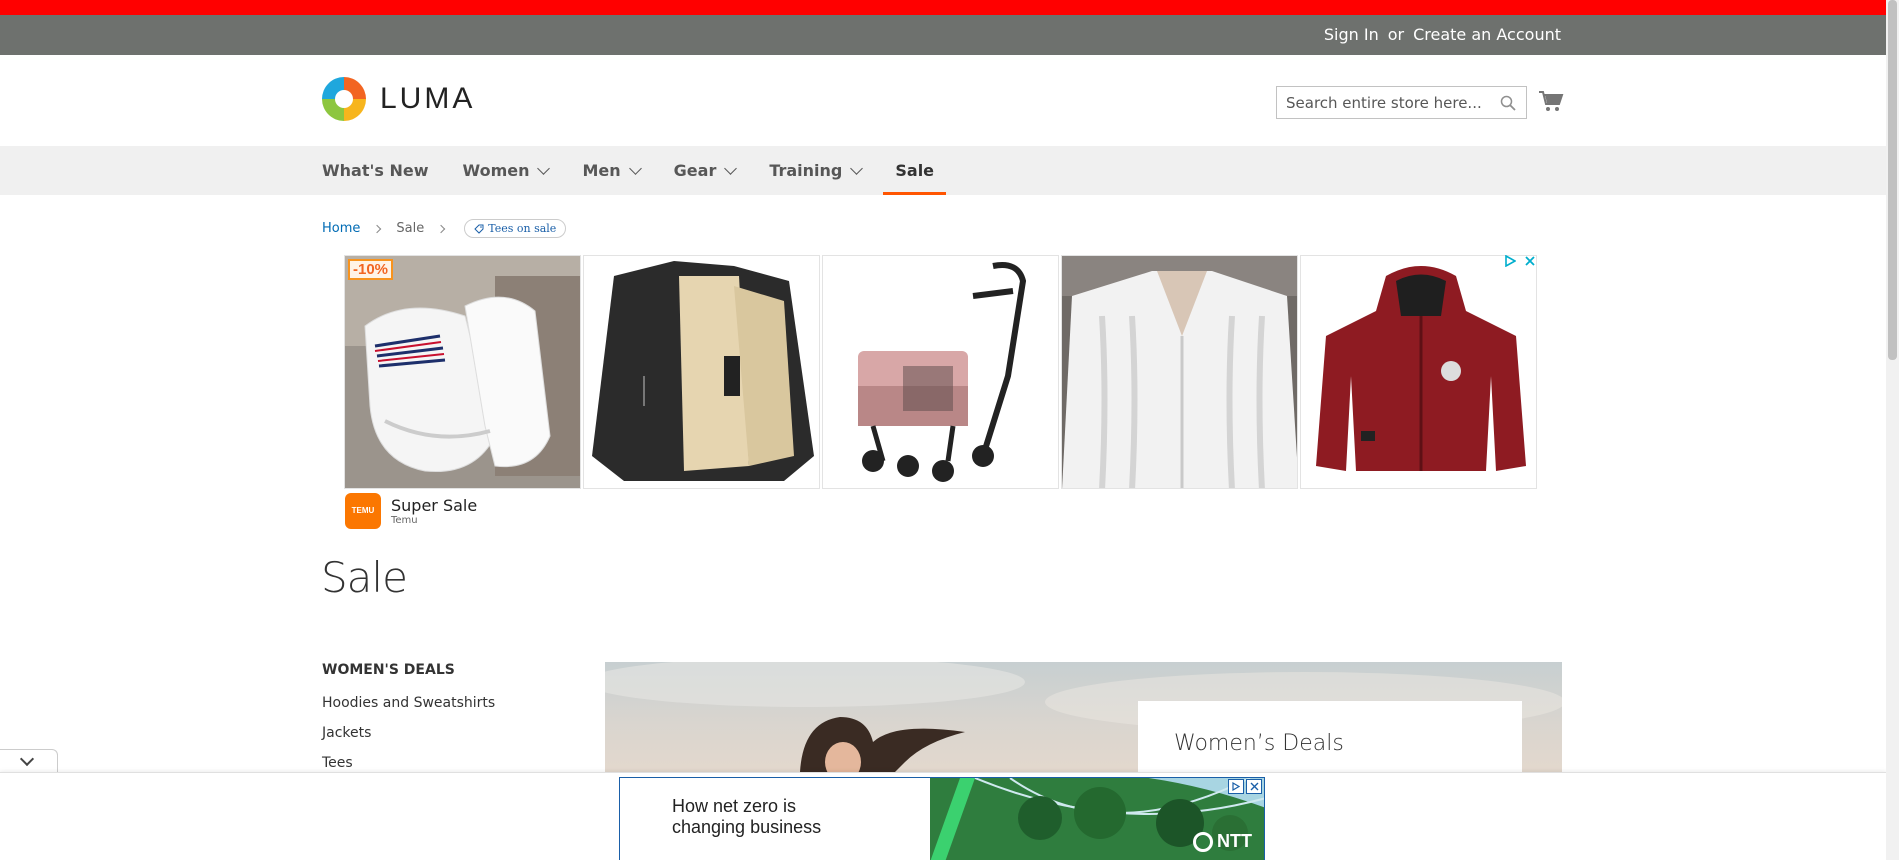 The height and width of the screenshot is (860, 1899). I want to click on ad-product-red-jacket, so click(1418, 372).